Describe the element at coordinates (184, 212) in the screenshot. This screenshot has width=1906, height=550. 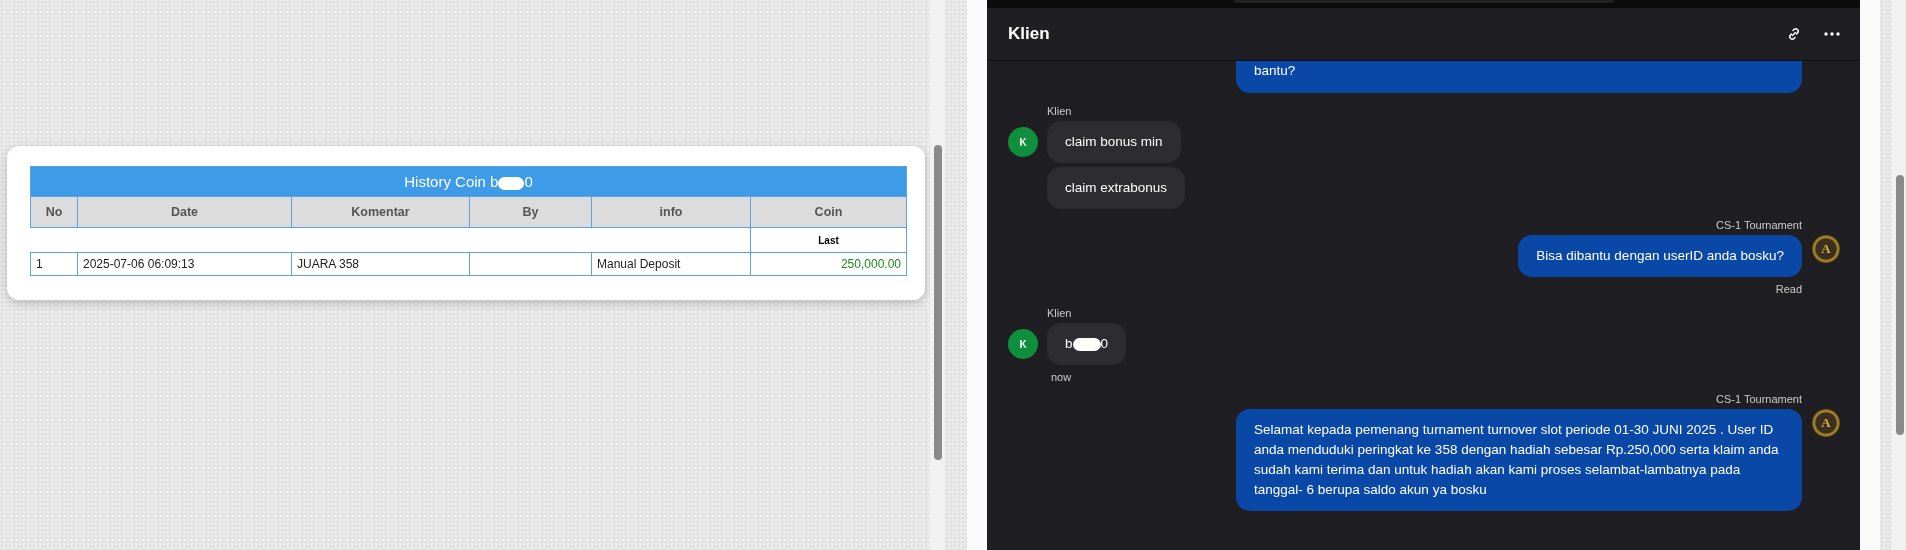
I see `column-header: Date` at that location.